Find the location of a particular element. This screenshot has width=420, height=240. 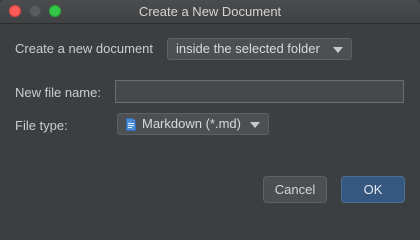

markdown-file-icon is located at coordinates (131, 124).